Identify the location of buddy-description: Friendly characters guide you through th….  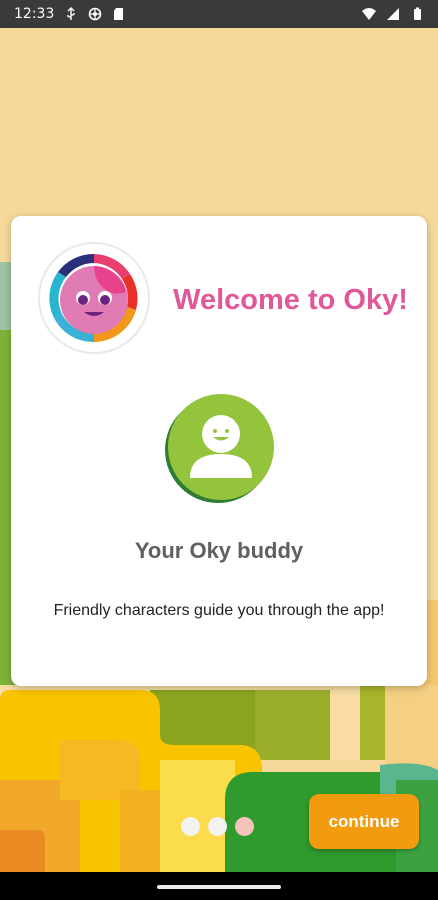
(219, 610).